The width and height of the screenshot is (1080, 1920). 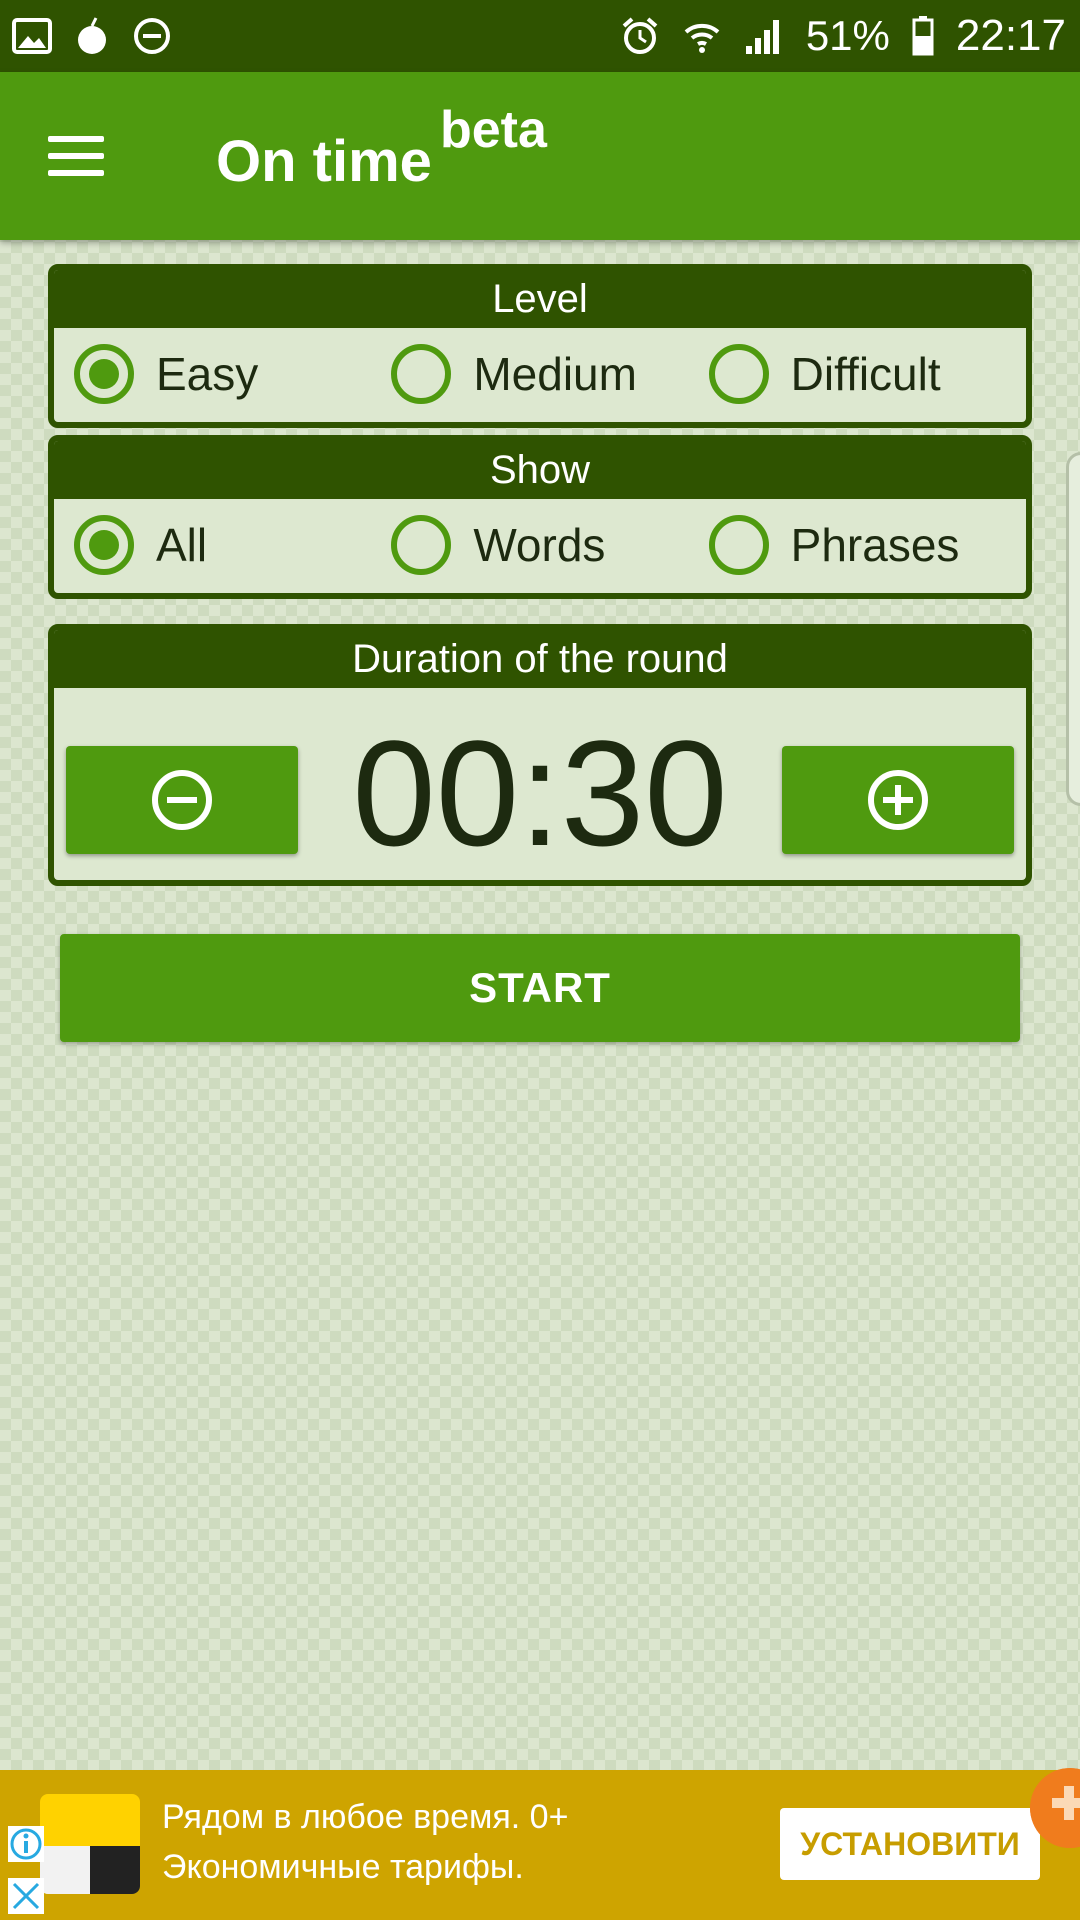 What do you see at coordinates (640, 35) in the screenshot?
I see `alarm-icon` at bounding box center [640, 35].